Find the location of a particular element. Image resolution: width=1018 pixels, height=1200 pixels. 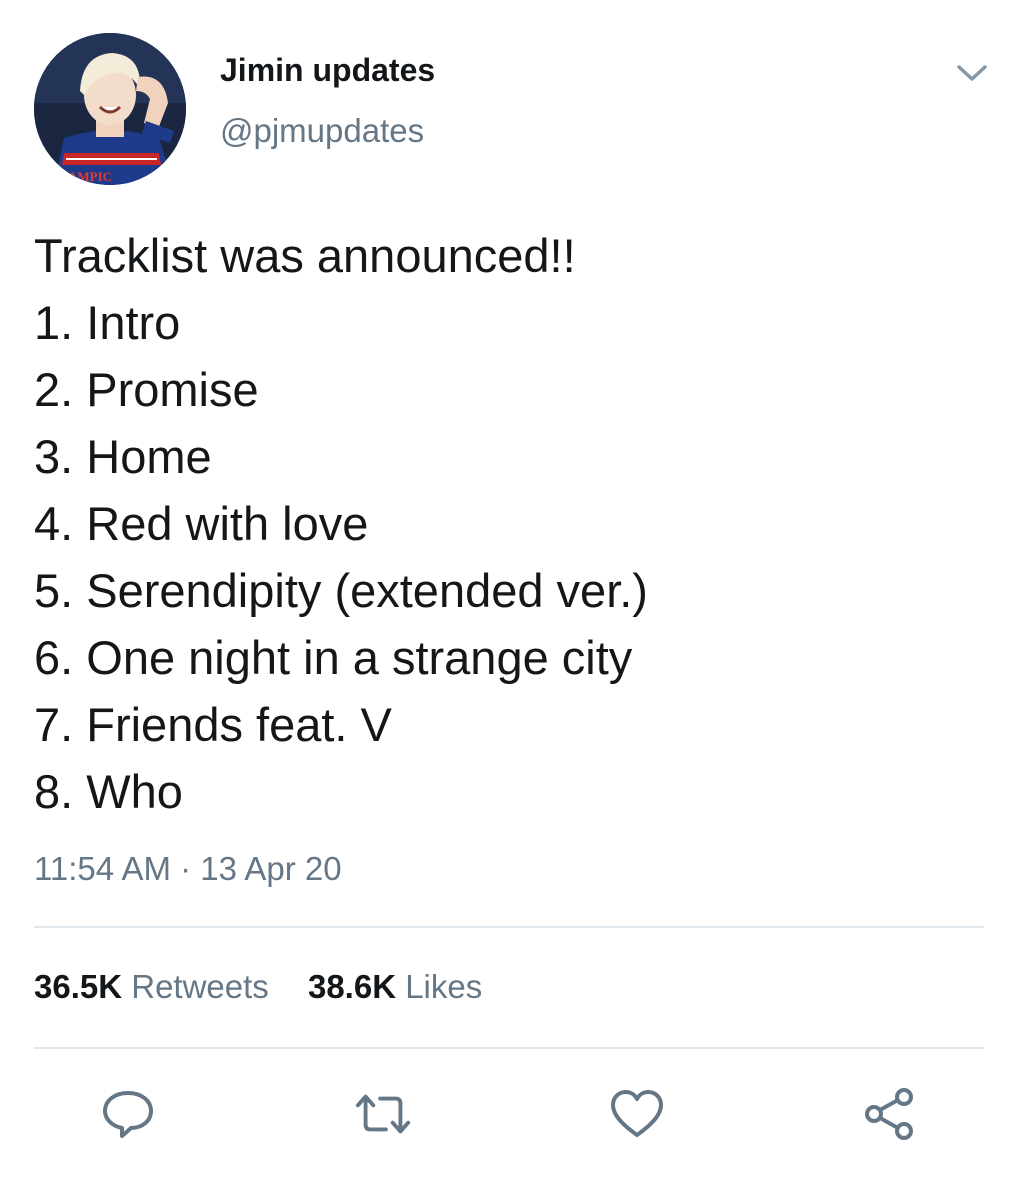

chevron-down-icon is located at coordinates (972, 73).